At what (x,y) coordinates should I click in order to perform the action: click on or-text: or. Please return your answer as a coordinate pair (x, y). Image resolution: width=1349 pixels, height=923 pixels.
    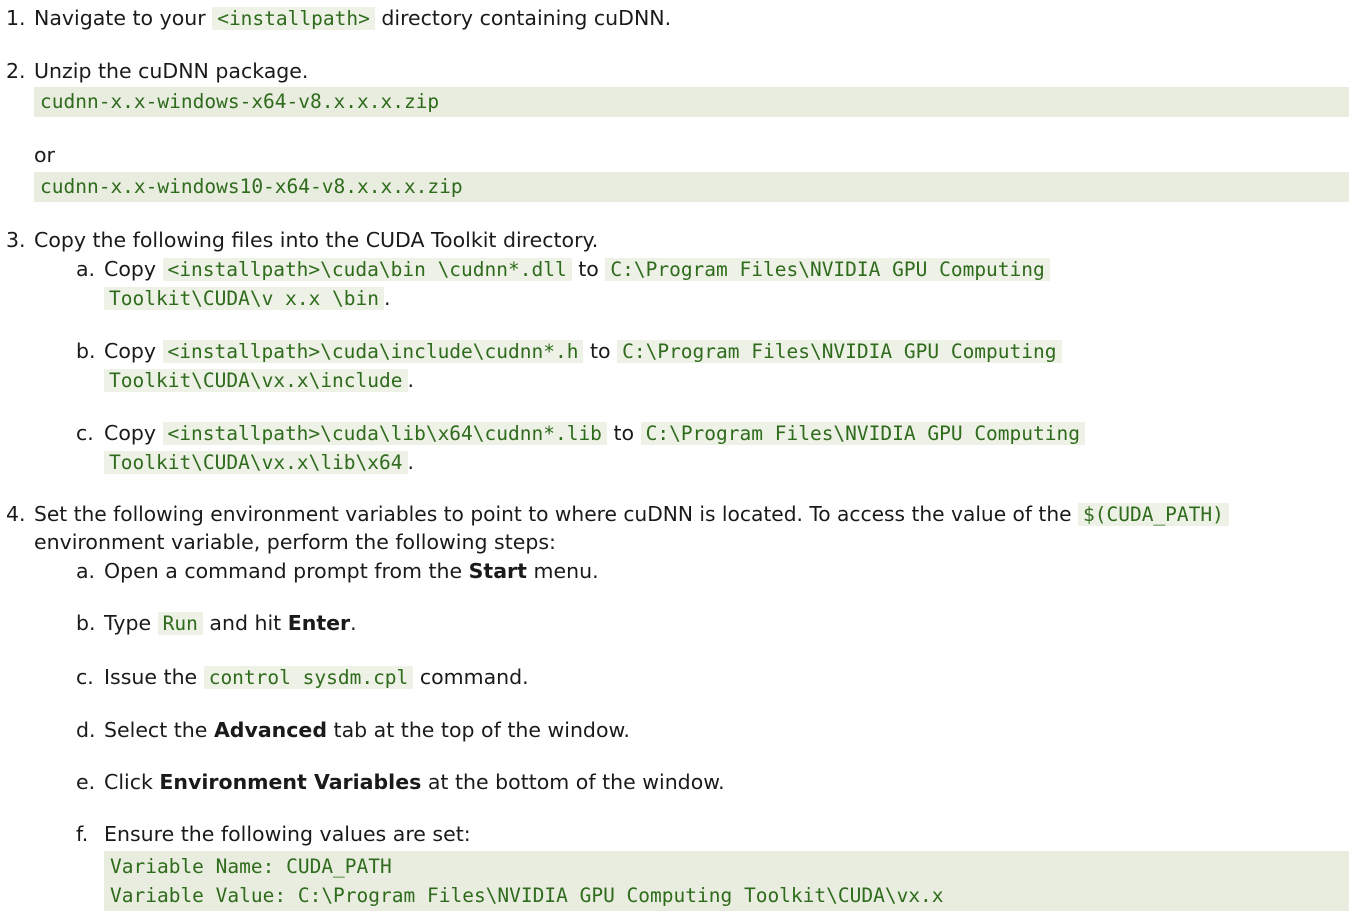
    Looking at the image, I should click on (44, 155).